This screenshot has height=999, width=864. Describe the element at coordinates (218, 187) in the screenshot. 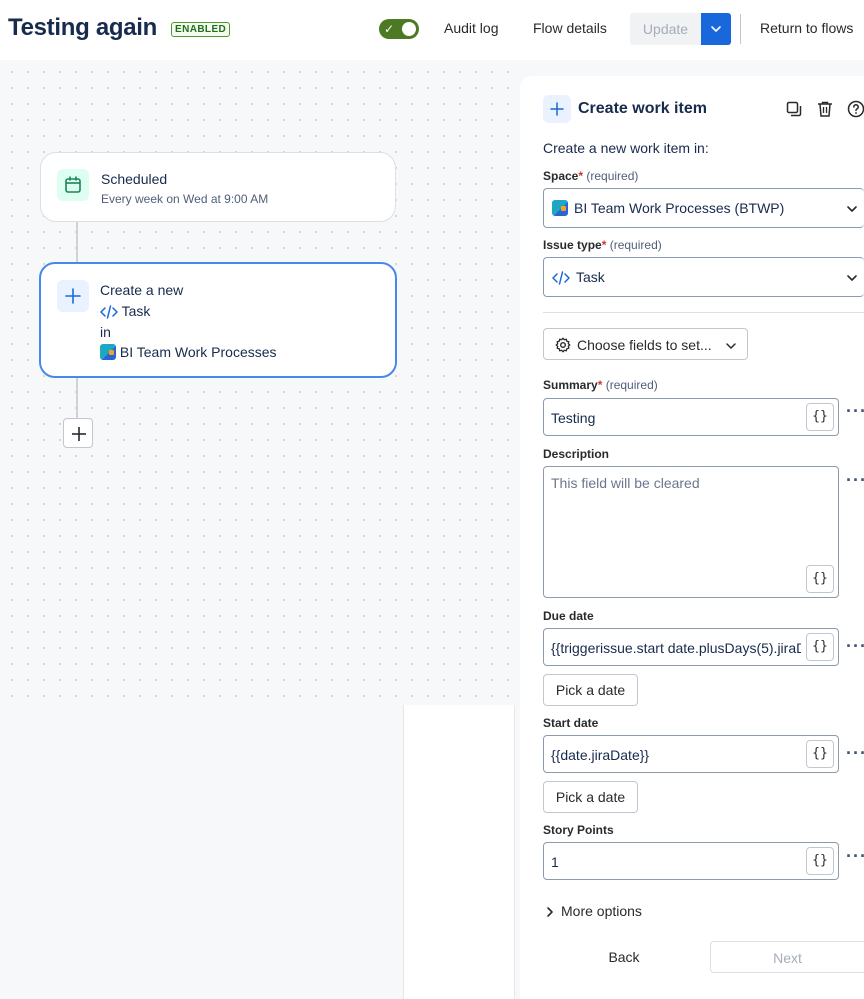

I see `trigger-node-scheduled: Scheduled Every week on Wed at 9:00 AM` at that location.